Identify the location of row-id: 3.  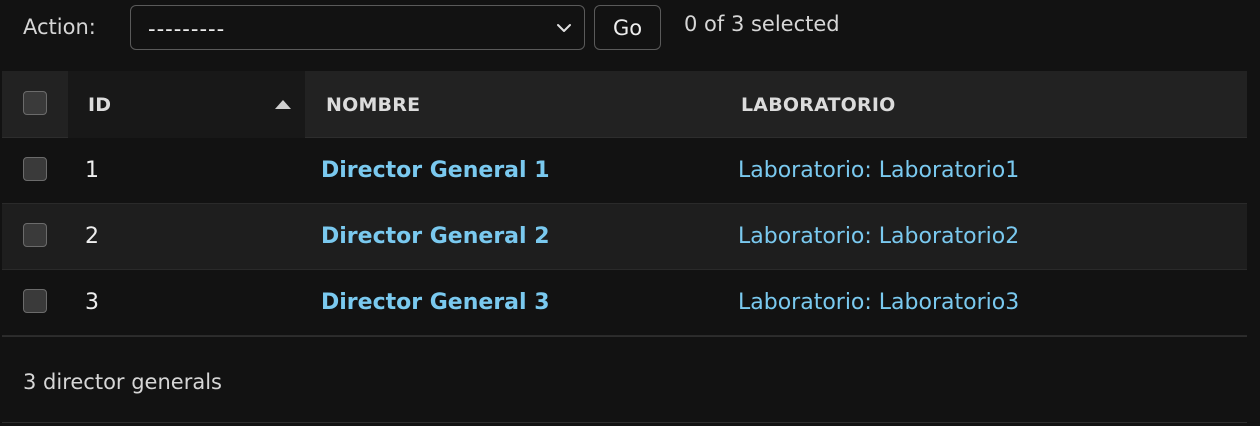
(92, 302).